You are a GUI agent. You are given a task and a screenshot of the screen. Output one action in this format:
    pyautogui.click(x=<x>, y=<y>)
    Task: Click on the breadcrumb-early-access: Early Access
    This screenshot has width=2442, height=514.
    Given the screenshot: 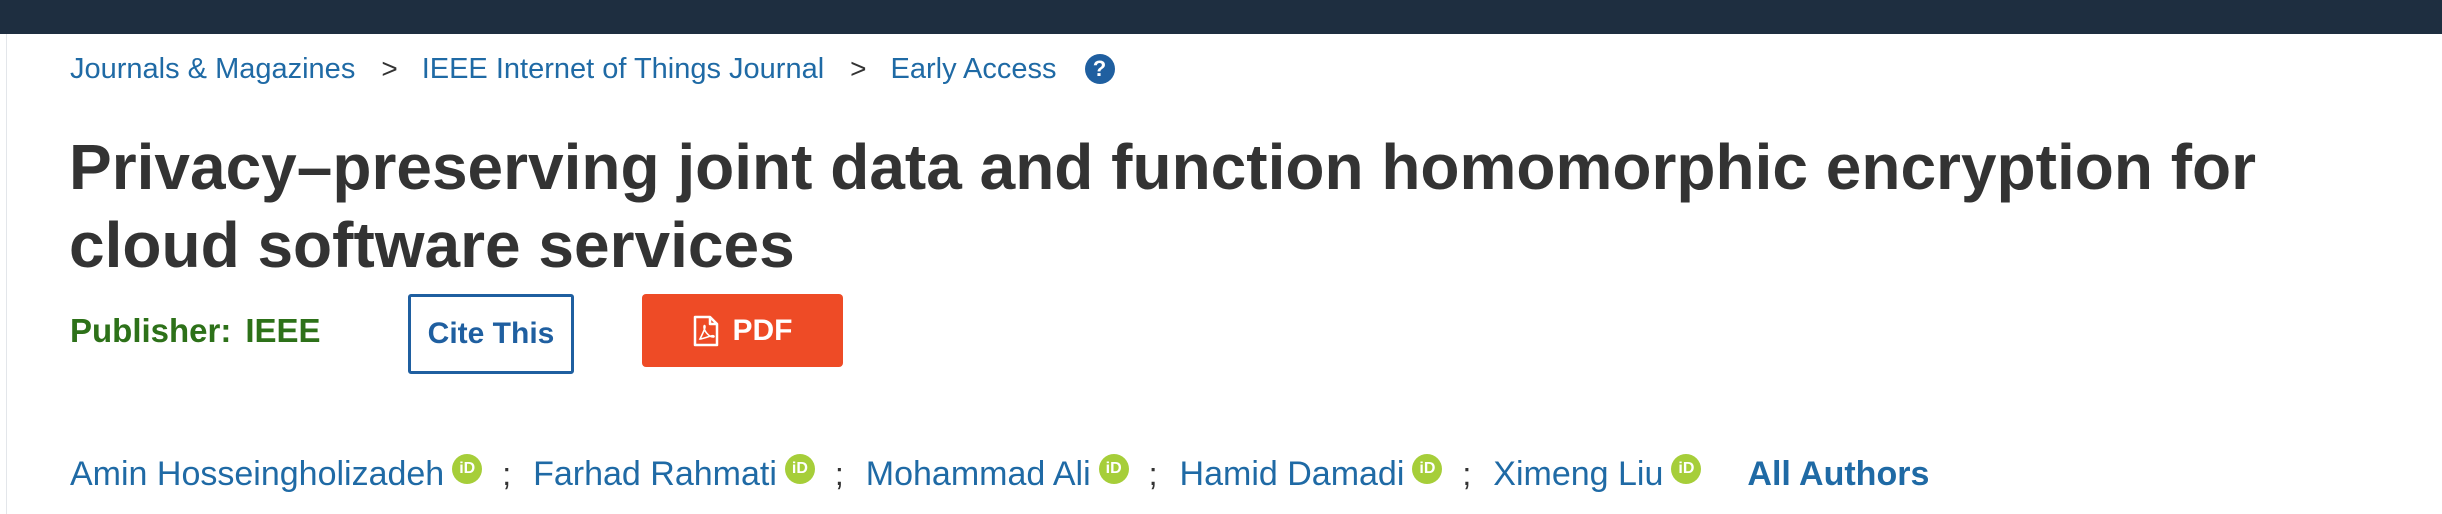 What is the action you would take?
    pyautogui.click(x=974, y=69)
    